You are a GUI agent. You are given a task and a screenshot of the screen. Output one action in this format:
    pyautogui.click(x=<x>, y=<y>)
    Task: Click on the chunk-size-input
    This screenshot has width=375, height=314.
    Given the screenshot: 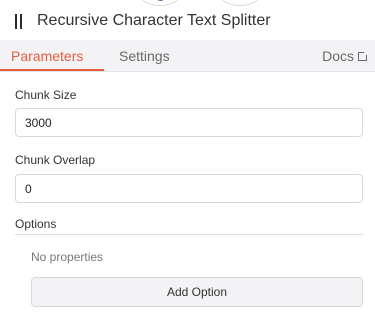 What is the action you would take?
    pyautogui.click(x=189, y=122)
    